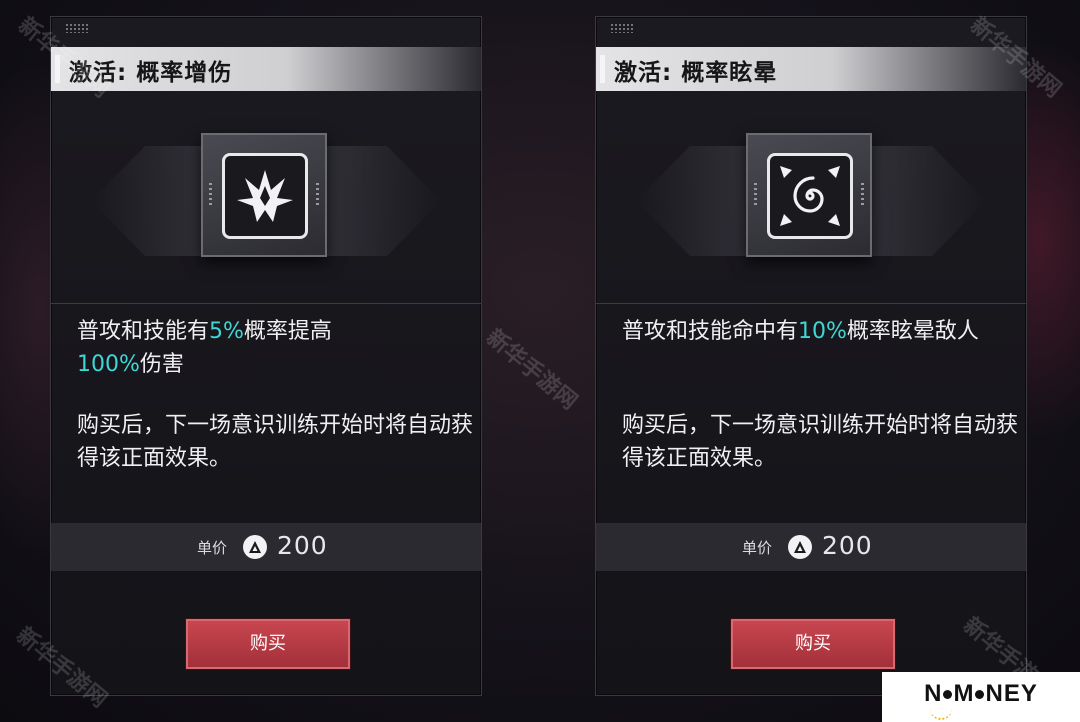  What do you see at coordinates (811, 69) in the screenshot?
I see `card-title-bar: 激活: 概率眩晕` at bounding box center [811, 69].